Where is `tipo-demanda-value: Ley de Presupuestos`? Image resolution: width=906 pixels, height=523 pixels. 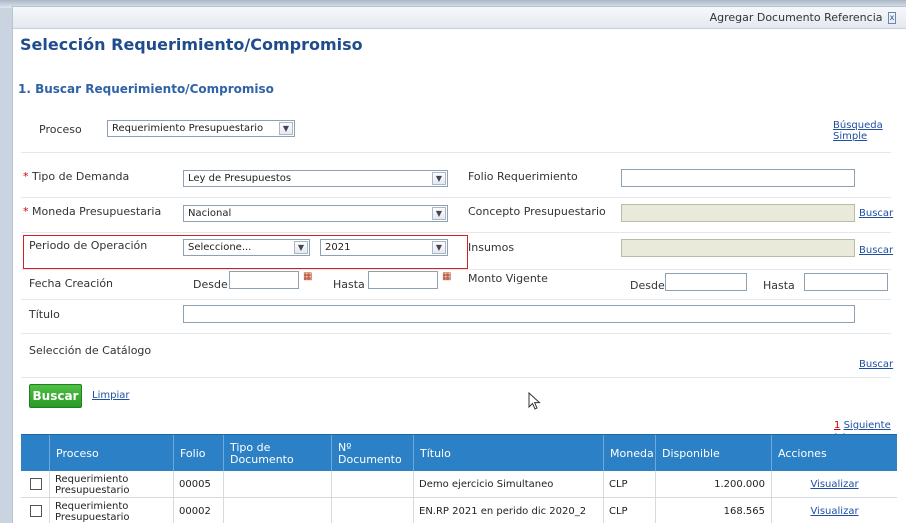 tipo-demanda-value: Ley de Presupuestos is located at coordinates (240, 178).